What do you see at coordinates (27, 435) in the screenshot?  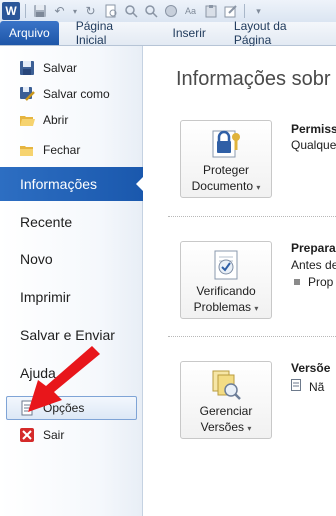 I see `exit-icon` at bounding box center [27, 435].